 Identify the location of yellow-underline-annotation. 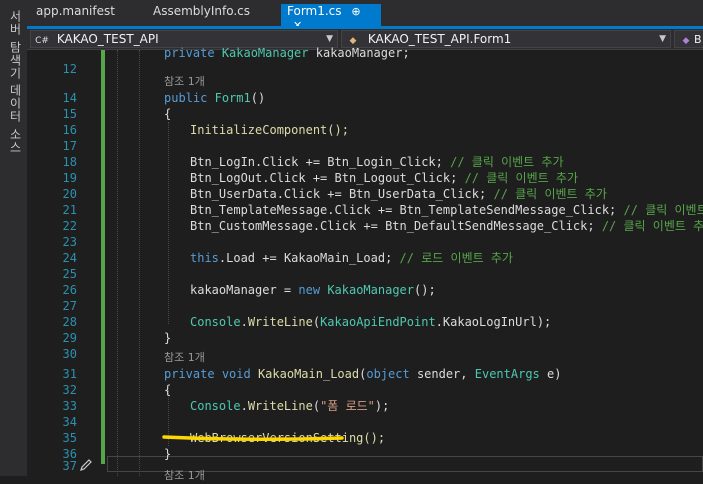
(253, 438).